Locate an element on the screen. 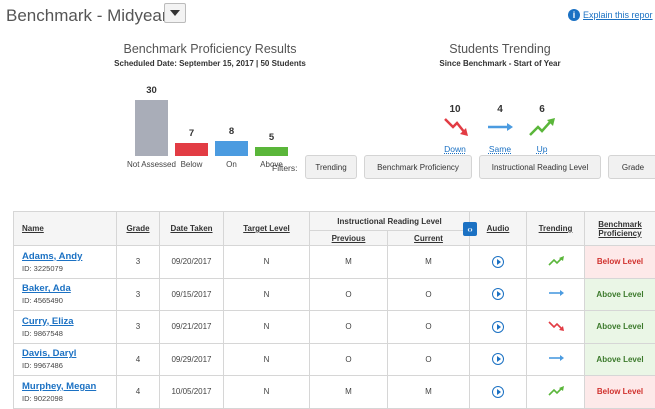  col-name: Name is located at coordinates (65, 229).